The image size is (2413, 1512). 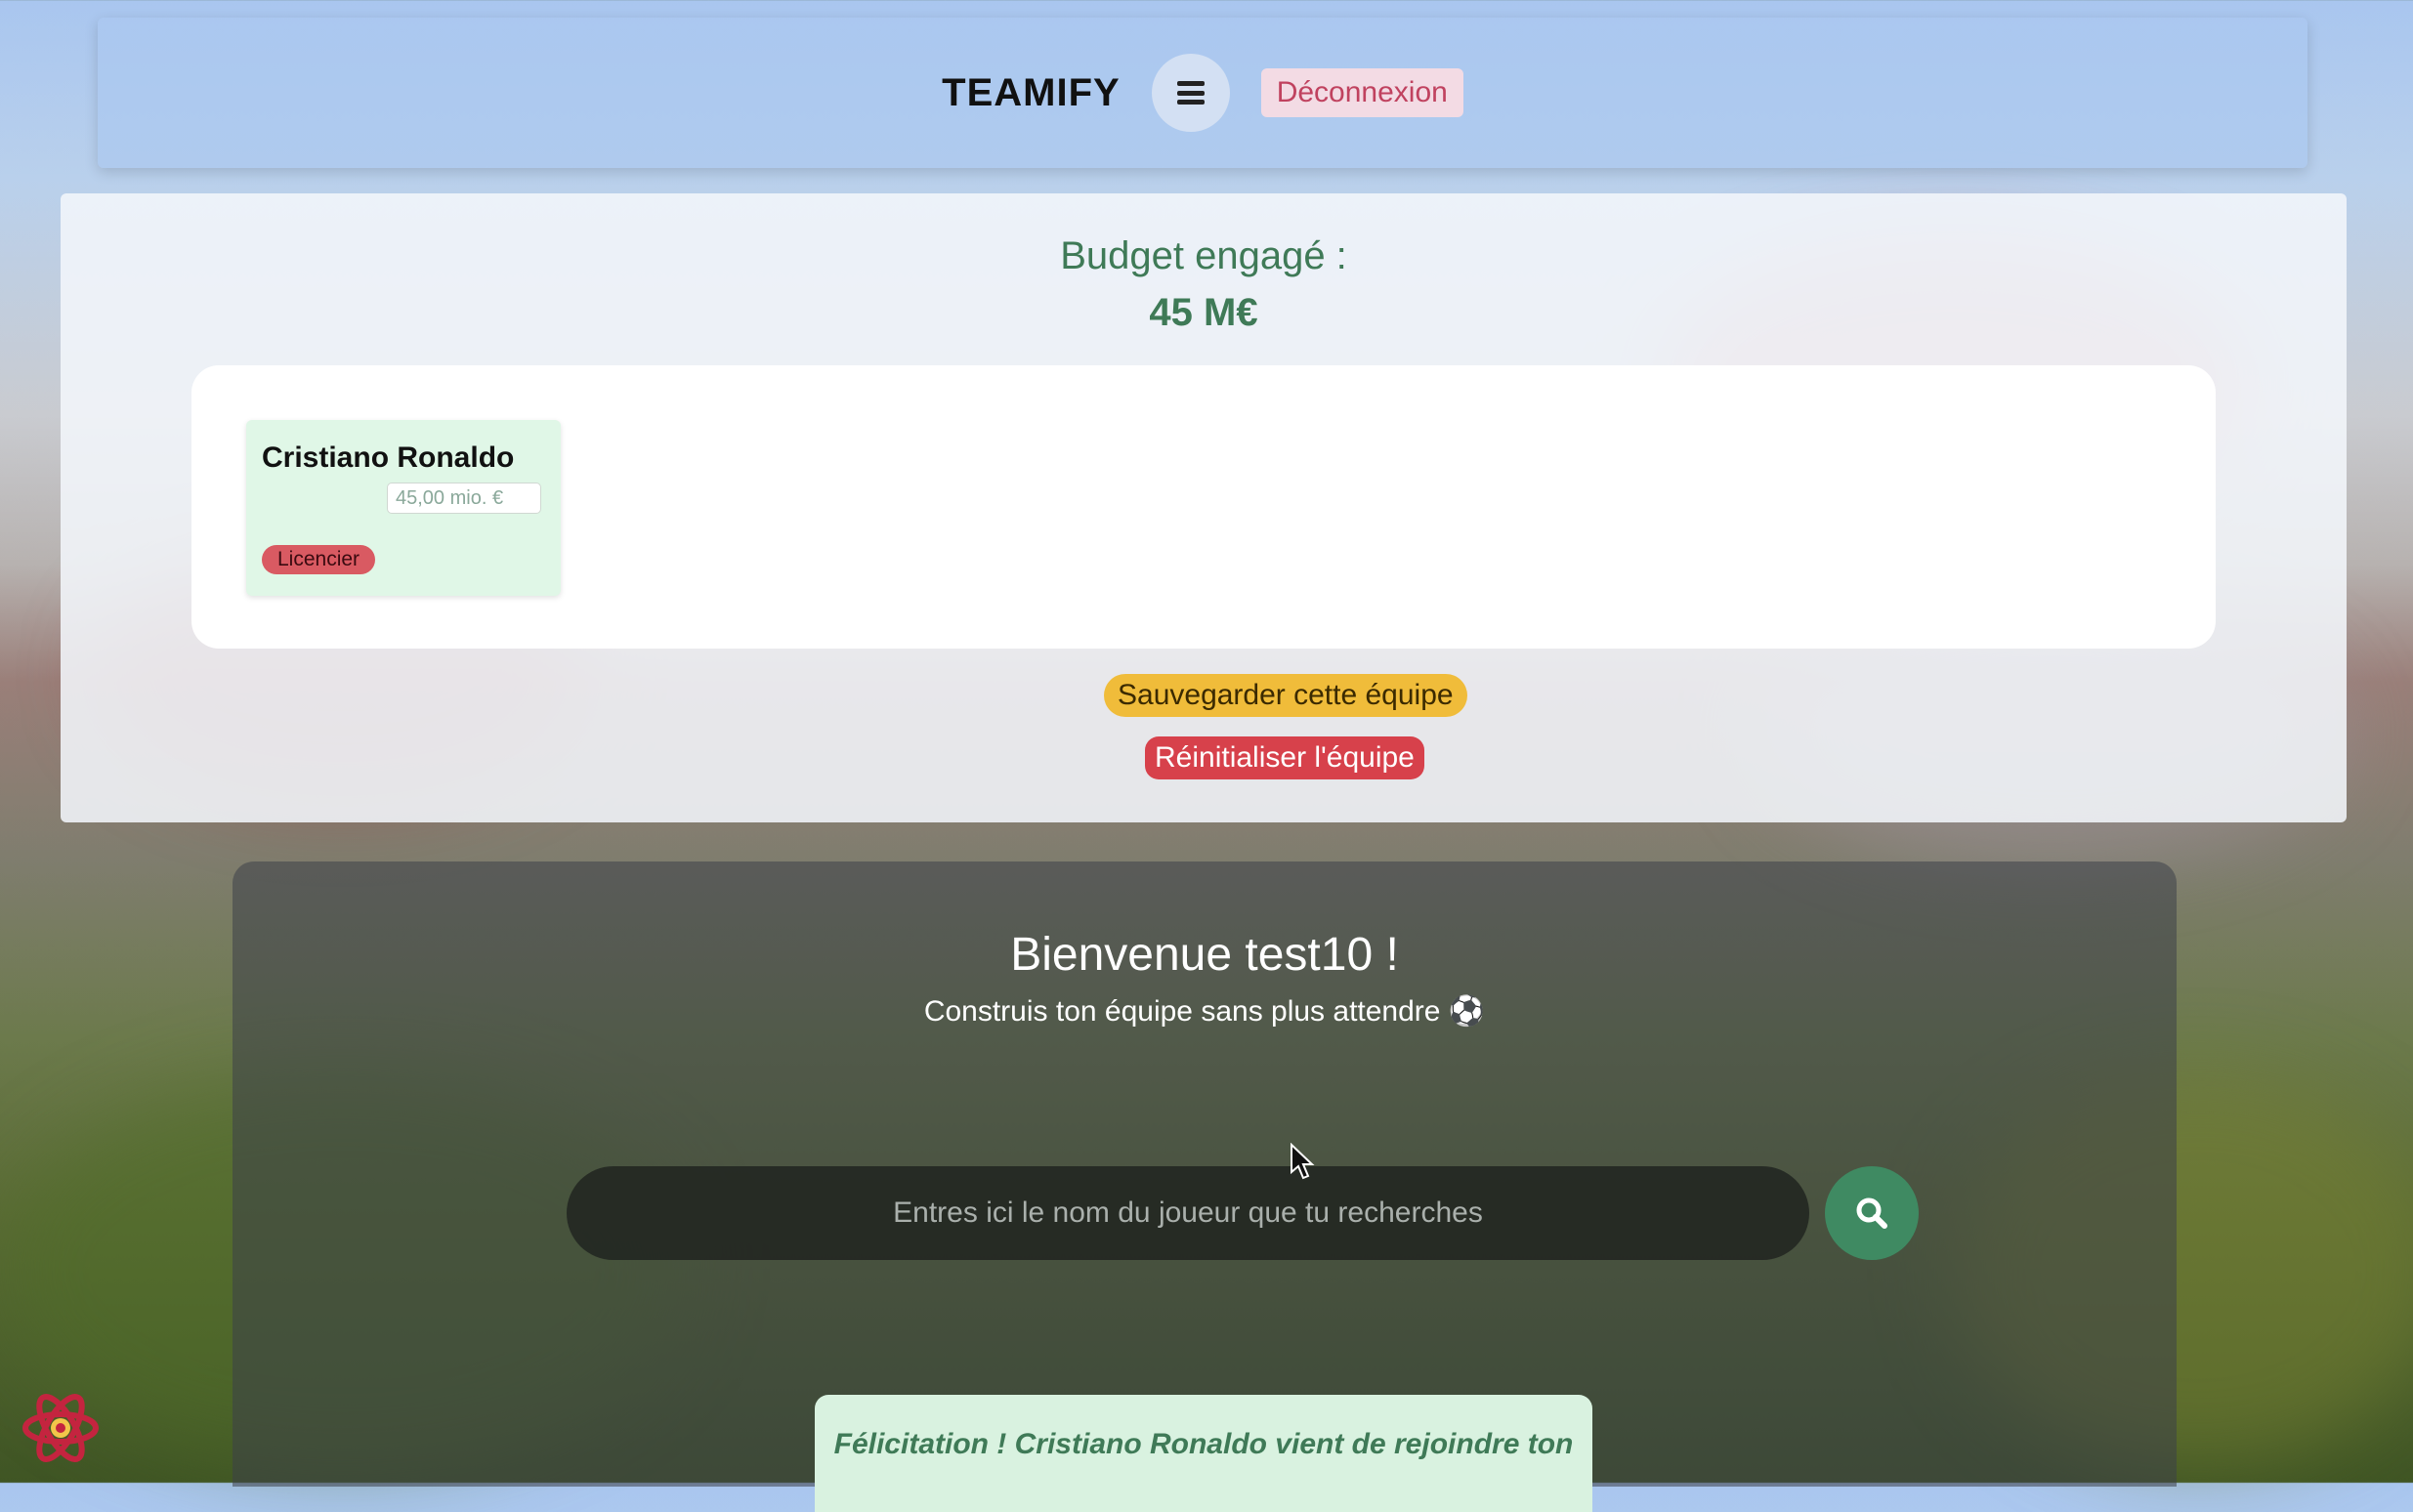 What do you see at coordinates (464, 498) in the screenshot?
I see `player-price: 45,00 mio. €` at bounding box center [464, 498].